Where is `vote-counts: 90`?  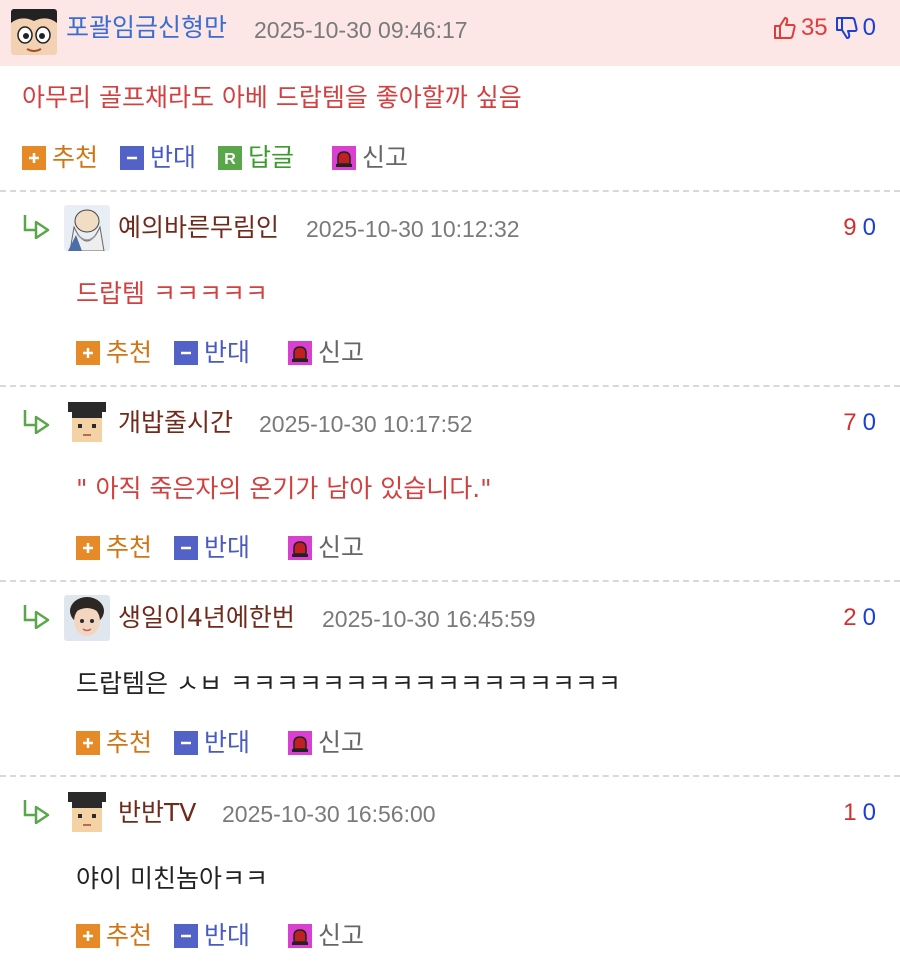 vote-counts: 90 is located at coordinates (859, 228).